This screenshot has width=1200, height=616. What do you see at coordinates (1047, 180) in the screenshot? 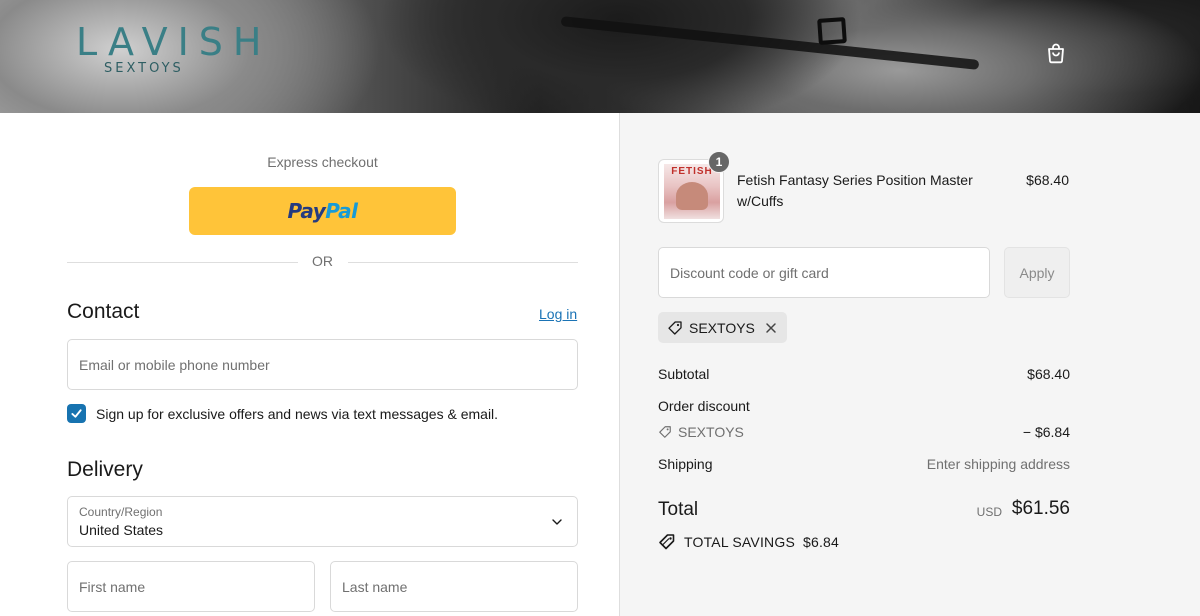
I see `product-price: $68.40` at bounding box center [1047, 180].